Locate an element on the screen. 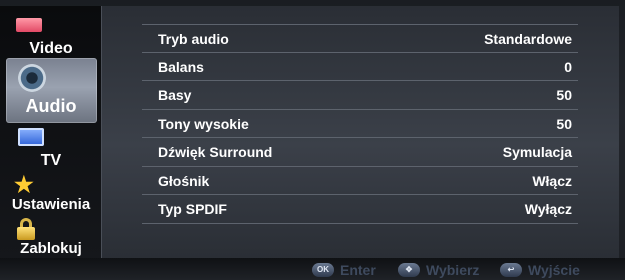 The image size is (625, 280). setting-name: Basy is located at coordinates (175, 95).